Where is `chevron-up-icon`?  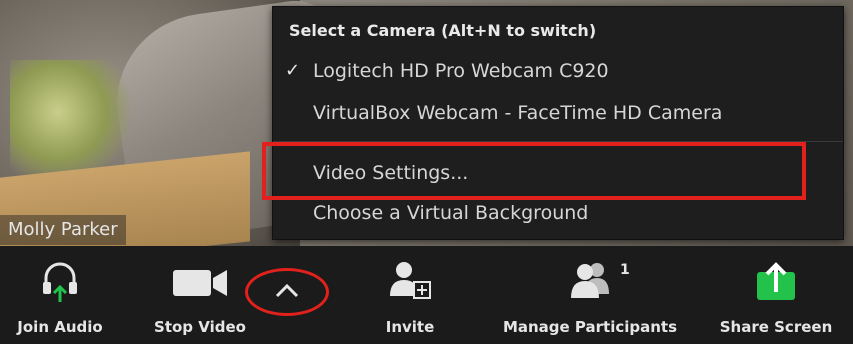
chevron-up-icon is located at coordinates (287, 290).